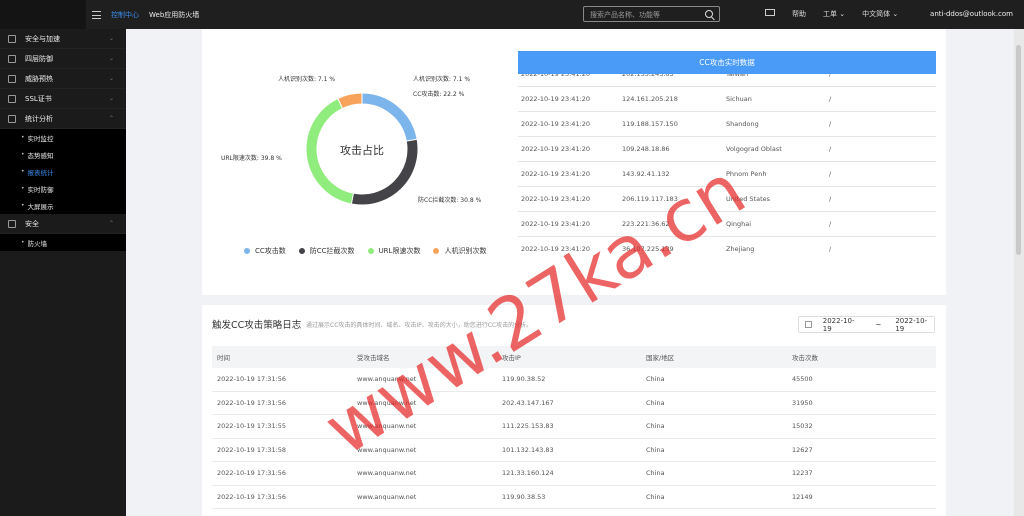 The height and width of the screenshot is (516, 1024). Describe the element at coordinates (63, 154) in the screenshot. I see `sidebar-subitem-situation: 态势感知` at that location.